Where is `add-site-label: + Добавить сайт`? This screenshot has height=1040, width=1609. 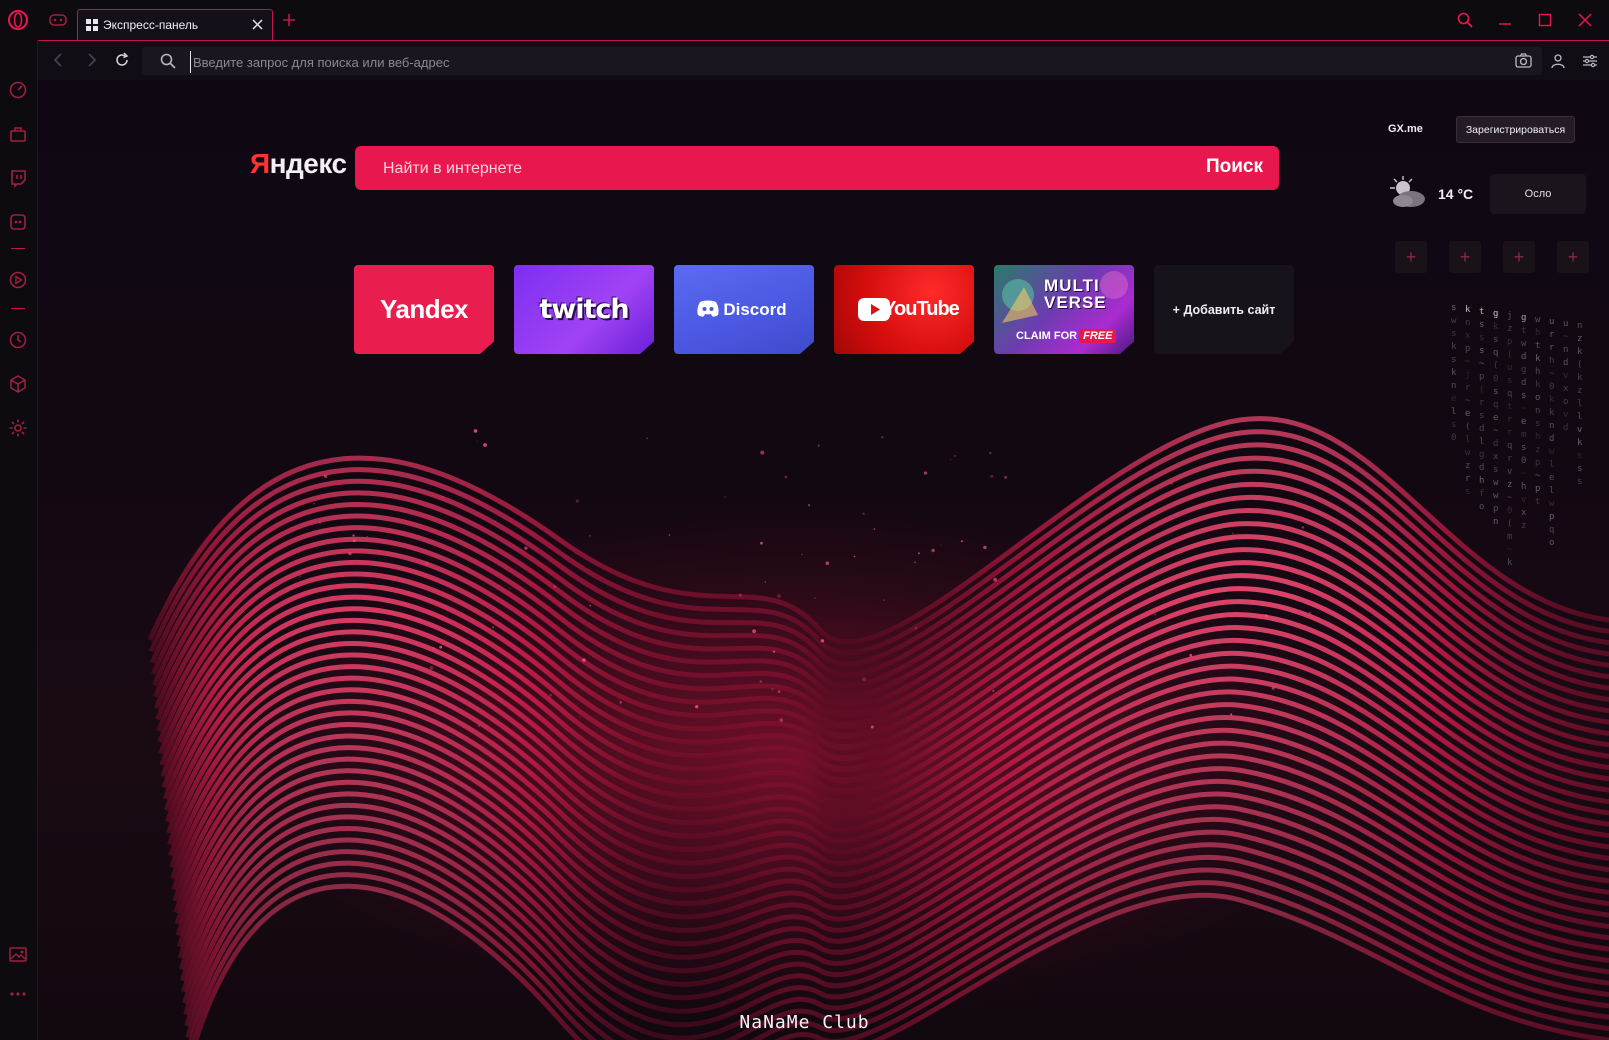
add-site-label: + Добавить сайт is located at coordinates (1224, 309).